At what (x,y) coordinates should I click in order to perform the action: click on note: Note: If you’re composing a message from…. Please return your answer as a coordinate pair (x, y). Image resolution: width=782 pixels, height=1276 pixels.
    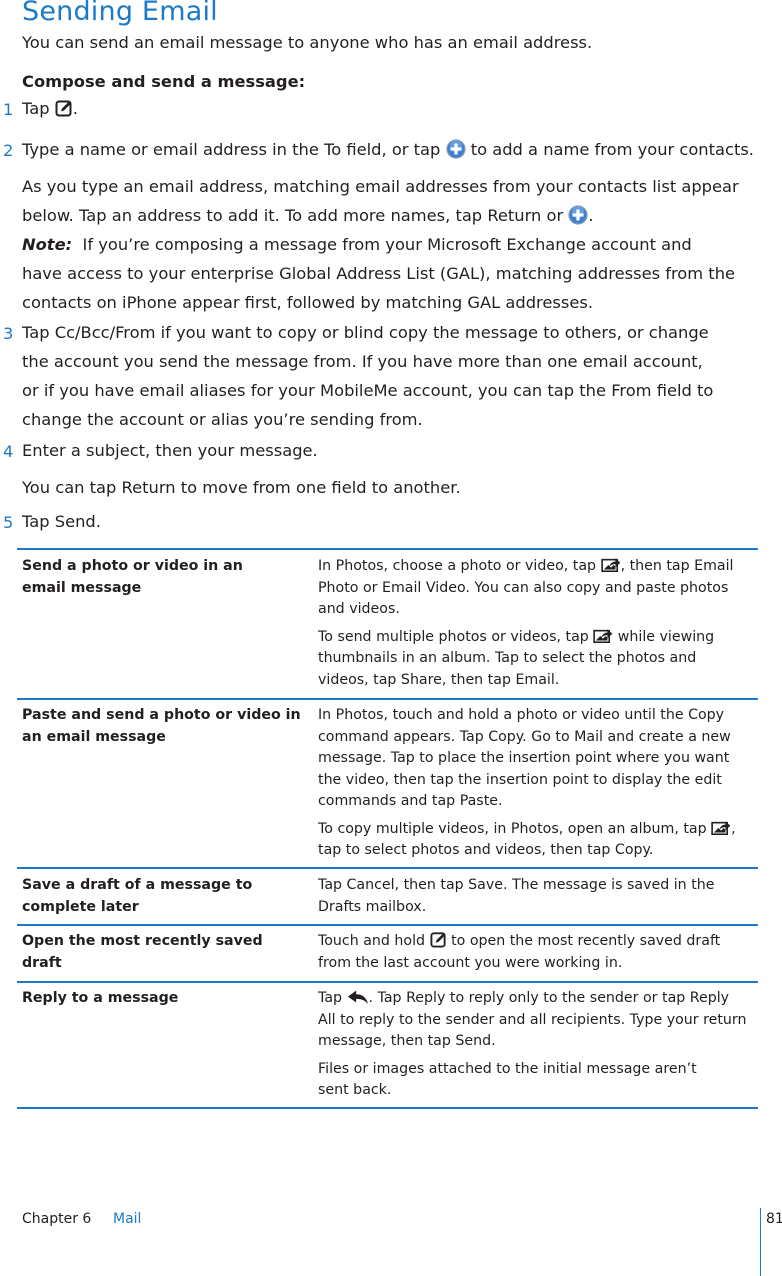
    Looking at the image, I should click on (378, 273).